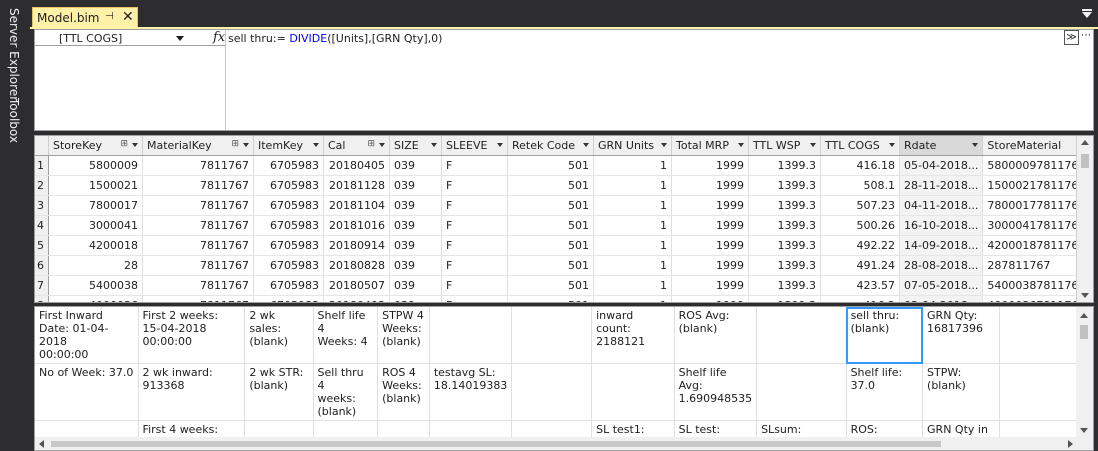 Image resolution: width=1098 pixels, height=451 pixels. I want to click on table-cell: 3000041, so click(95, 225).